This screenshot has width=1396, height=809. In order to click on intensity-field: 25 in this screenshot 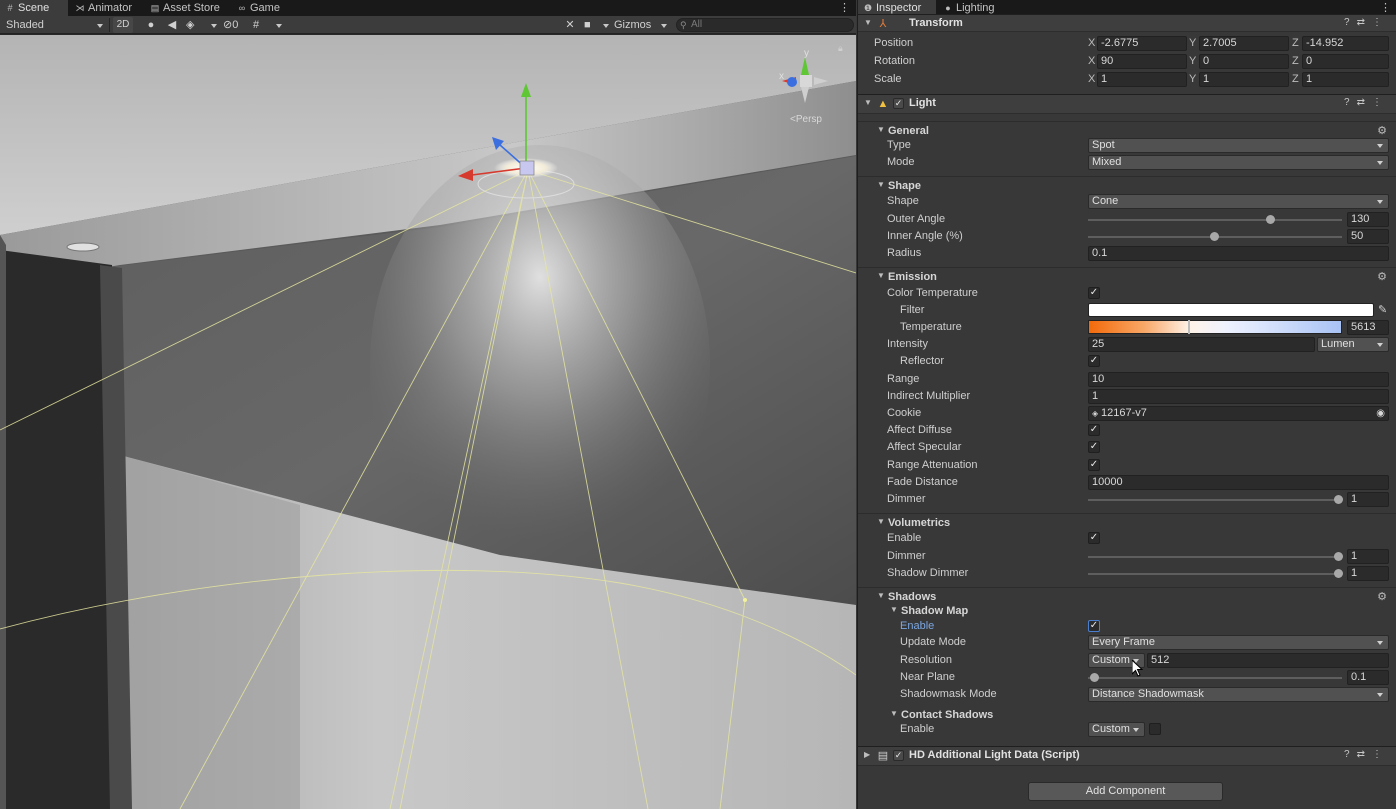, I will do `click(1201, 344)`.